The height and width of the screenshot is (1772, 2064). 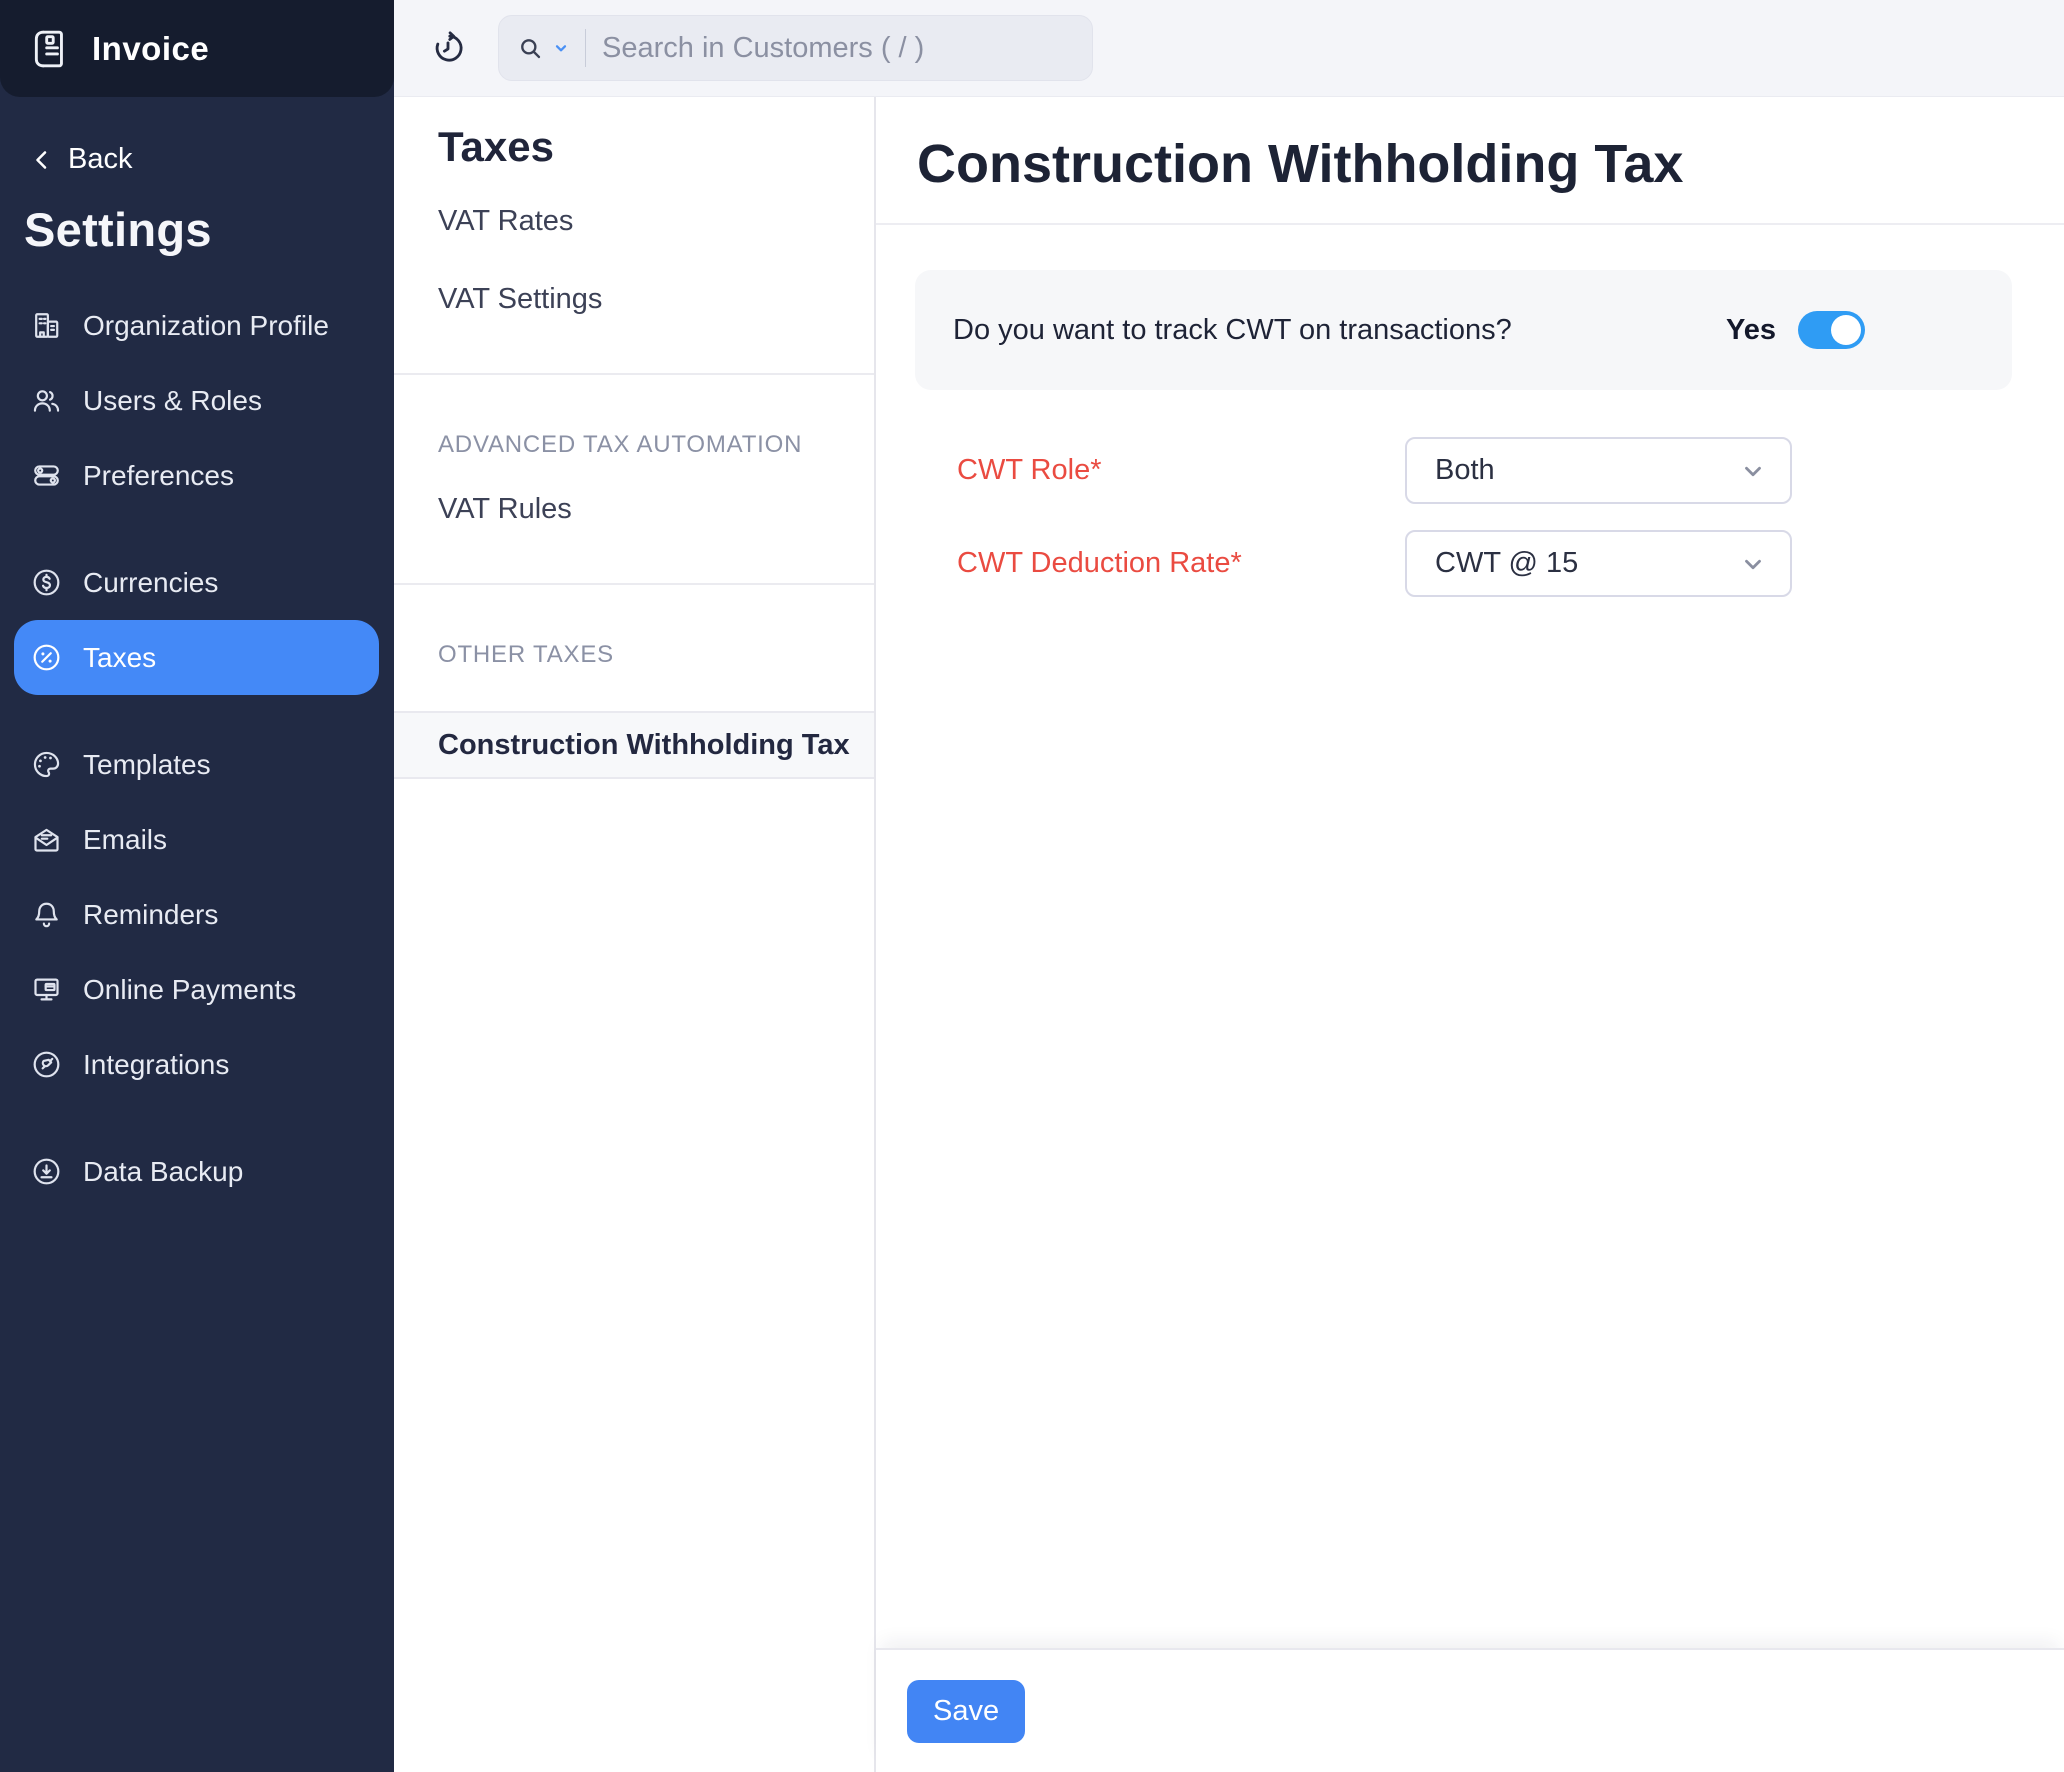 I want to click on sidebar-item-reminders: Reminders, so click(x=197, y=914).